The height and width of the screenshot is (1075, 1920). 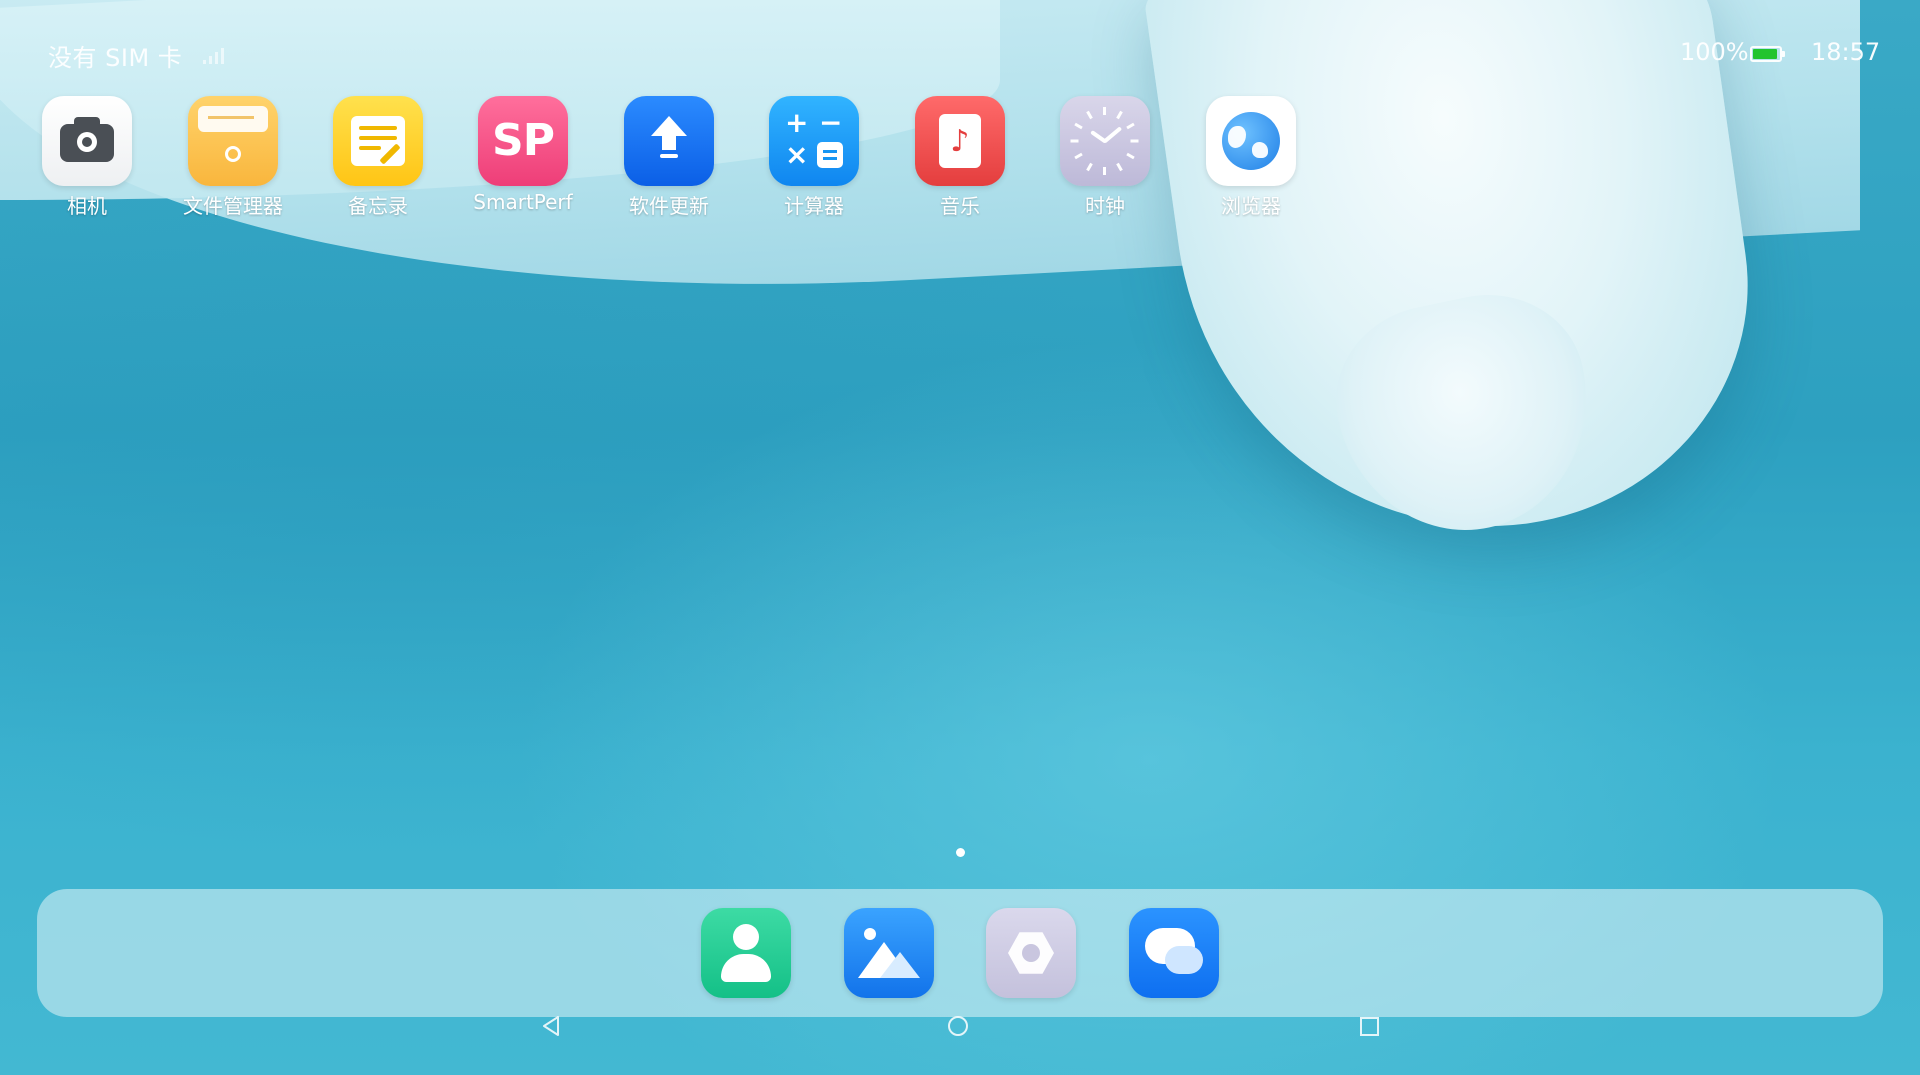 I want to click on app-smartperf: SP SmartPerf, so click(x=523, y=161).